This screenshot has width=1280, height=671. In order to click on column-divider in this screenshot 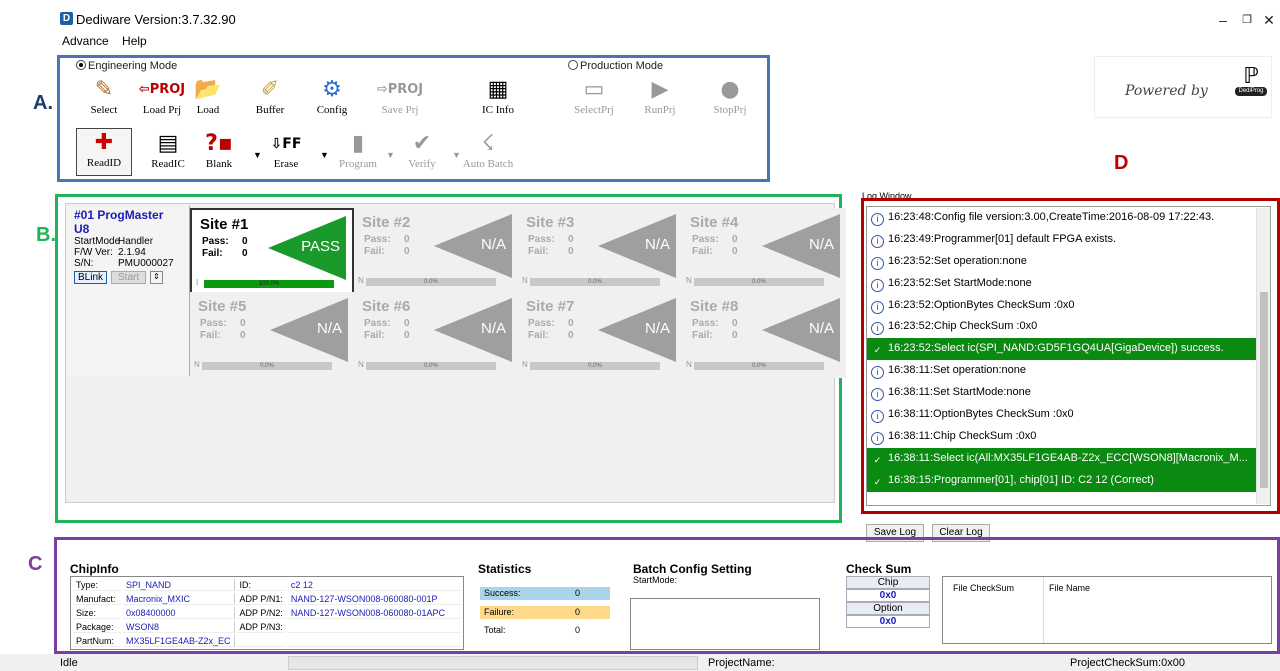, I will do `click(1043, 610)`.